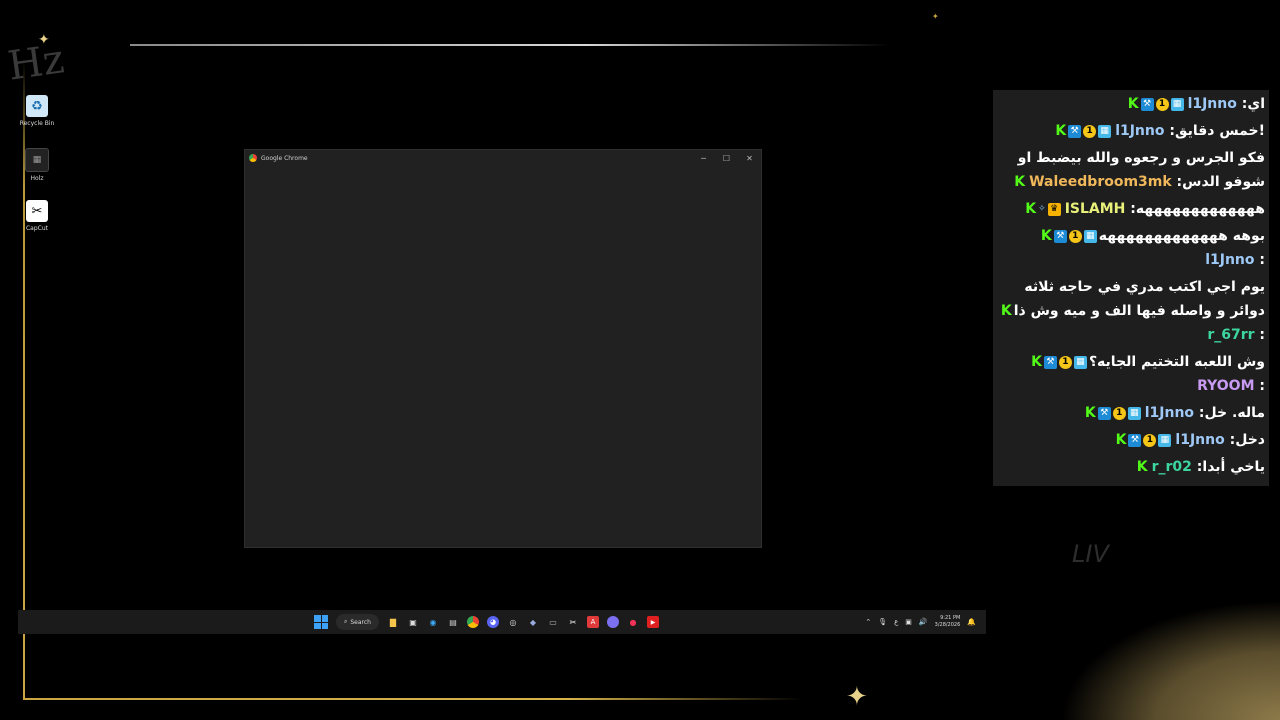  What do you see at coordinates (433, 622) in the screenshot?
I see `edge-icon: ◉` at bounding box center [433, 622].